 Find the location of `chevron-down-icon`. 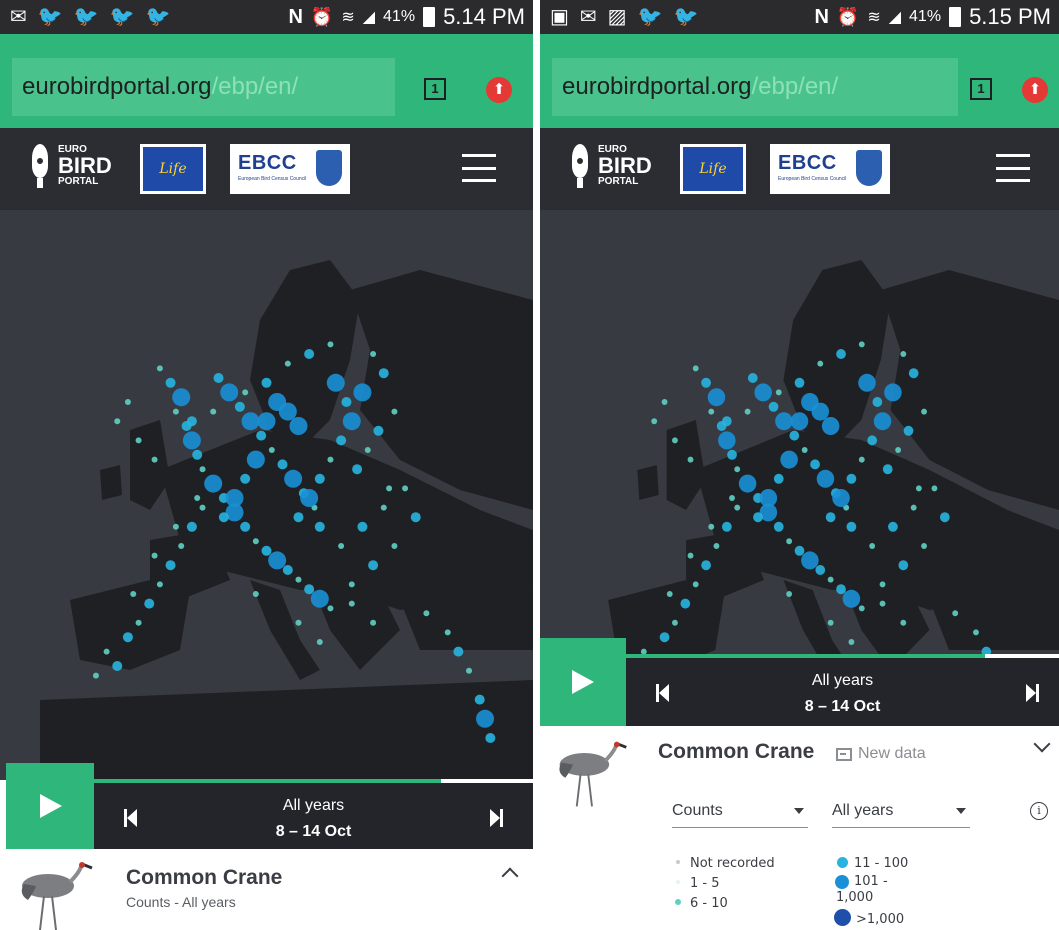

chevron-down-icon is located at coordinates (1042, 744).